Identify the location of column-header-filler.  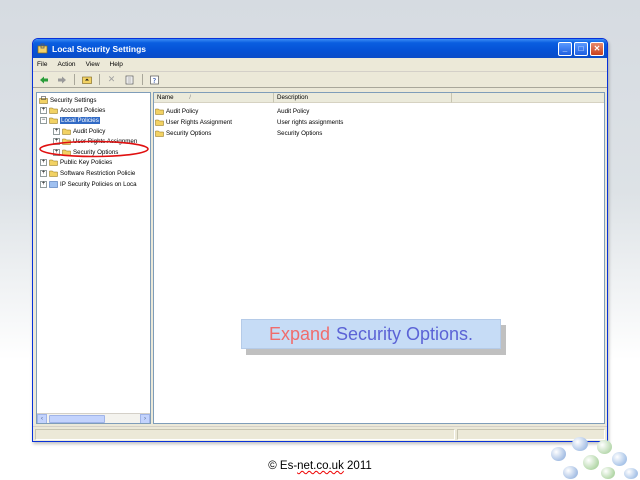
(528, 98).